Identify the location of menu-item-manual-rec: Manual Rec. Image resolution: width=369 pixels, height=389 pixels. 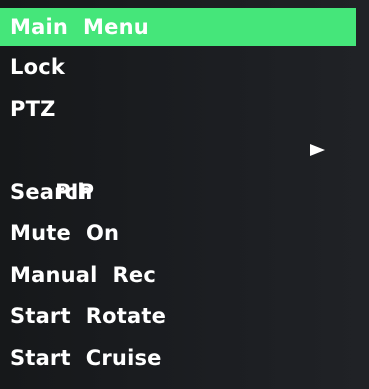
(184, 276).